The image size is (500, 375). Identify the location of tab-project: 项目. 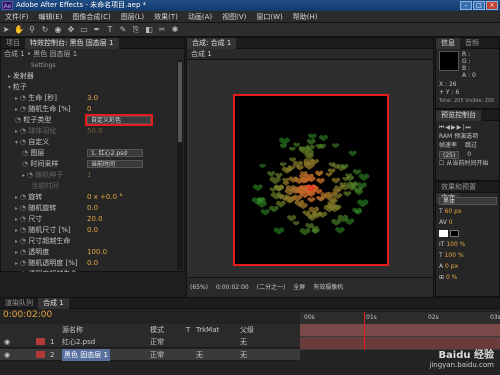
(13, 43).